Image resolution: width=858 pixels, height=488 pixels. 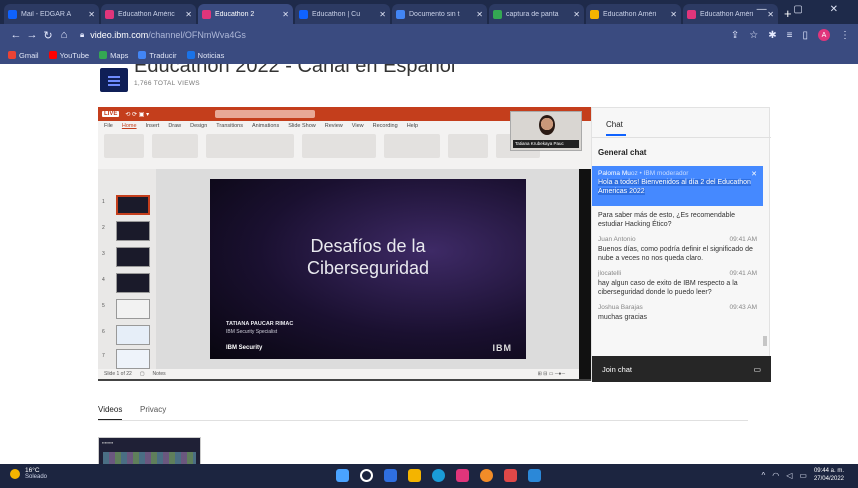 I want to click on bookmark-gmail: Gmail, so click(x=23, y=55).